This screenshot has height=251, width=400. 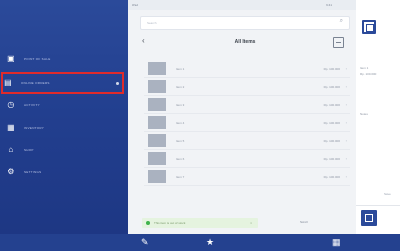 I want to click on list-item: Item 6 Rp. 100.000 ›, so click(x=247, y=159).